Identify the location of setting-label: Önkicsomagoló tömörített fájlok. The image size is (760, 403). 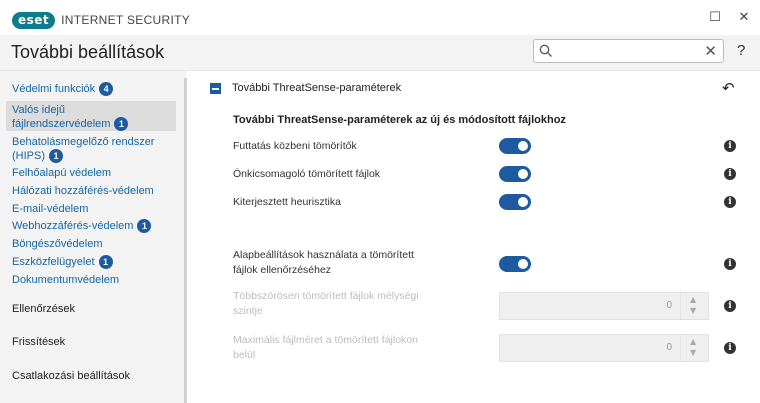
(307, 174).